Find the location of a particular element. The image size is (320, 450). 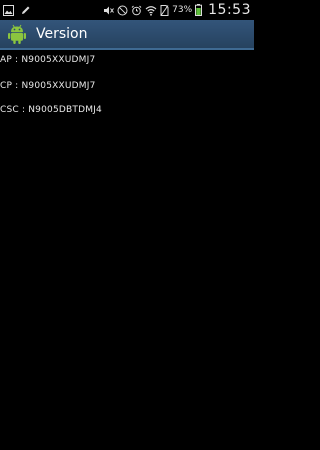

no-signal-icon is located at coordinates (122, 10).